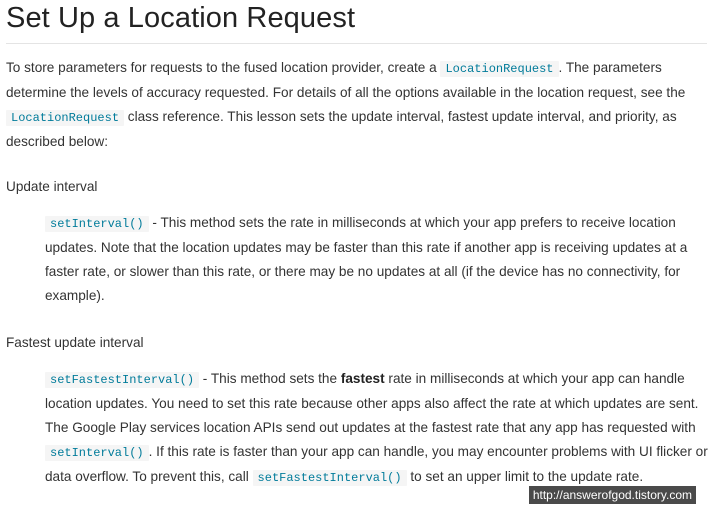 The width and height of the screenshot is (716, 510). Describe the element at coordinates (97, 453) in the screenshot. I see `set-interval-inline-code-link: setInterval()` at that location.